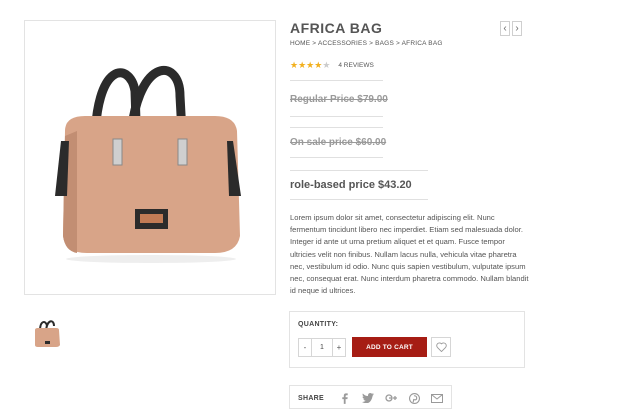 Image resolution: width=632 pixels, height=409 pixels. I want to click on facebook-icon, so click(345, 398).